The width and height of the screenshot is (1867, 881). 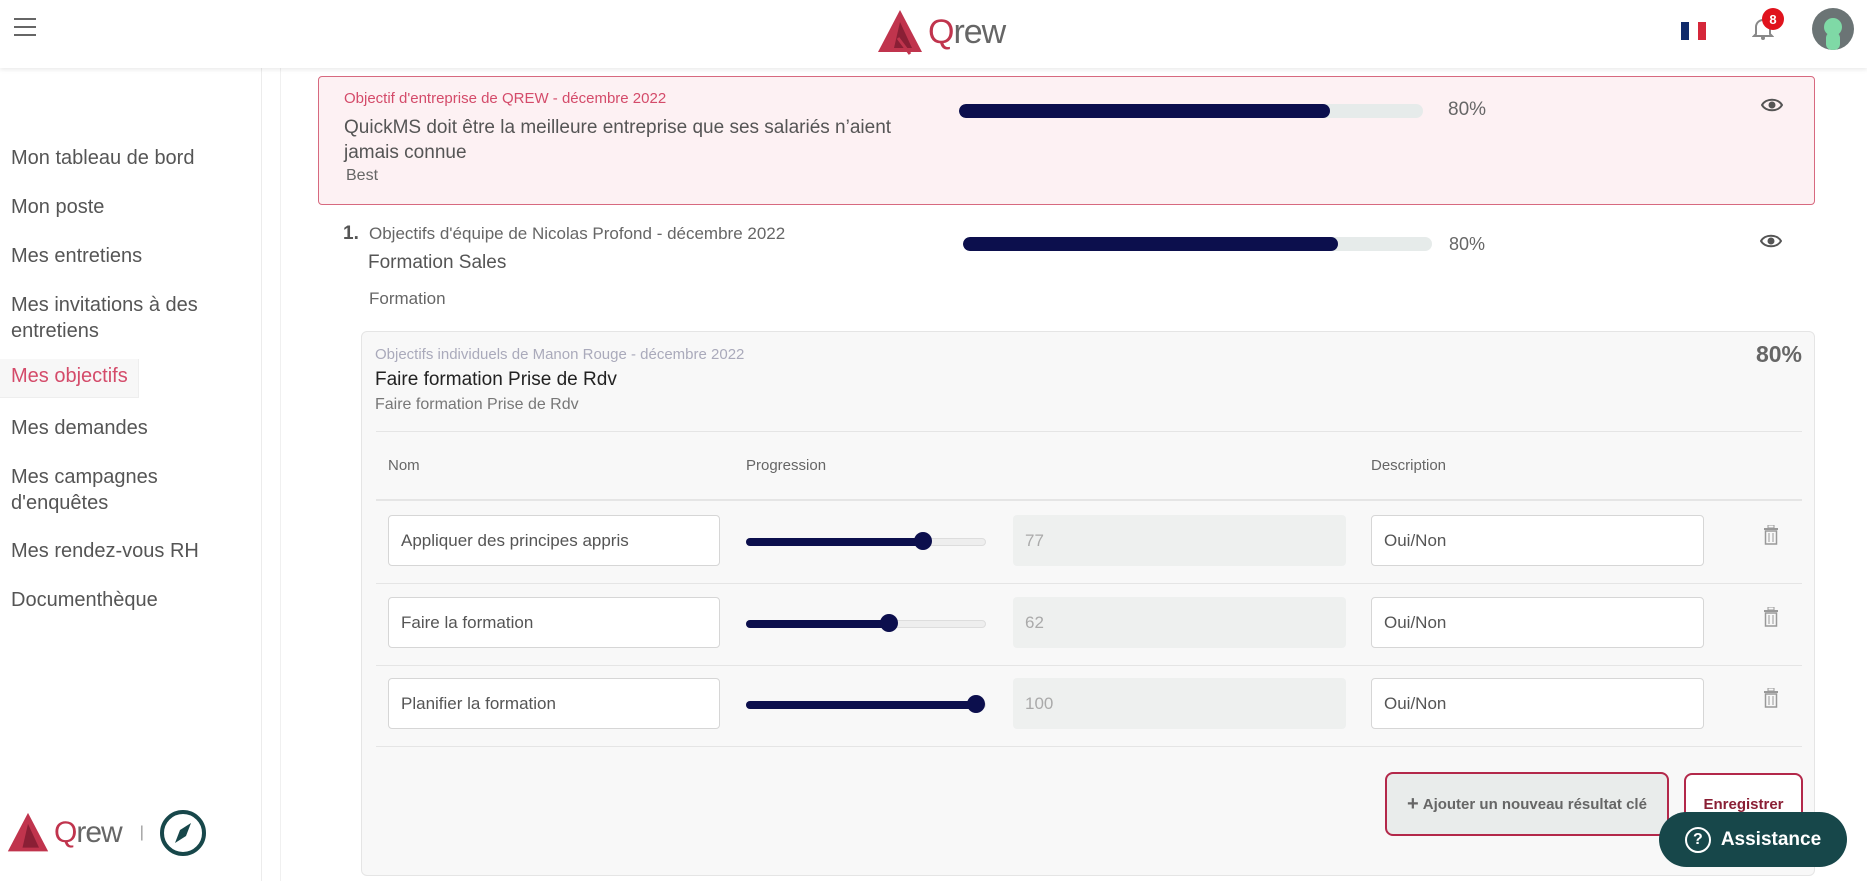 I want to click on compass-icon, so click(x=182, y=833).